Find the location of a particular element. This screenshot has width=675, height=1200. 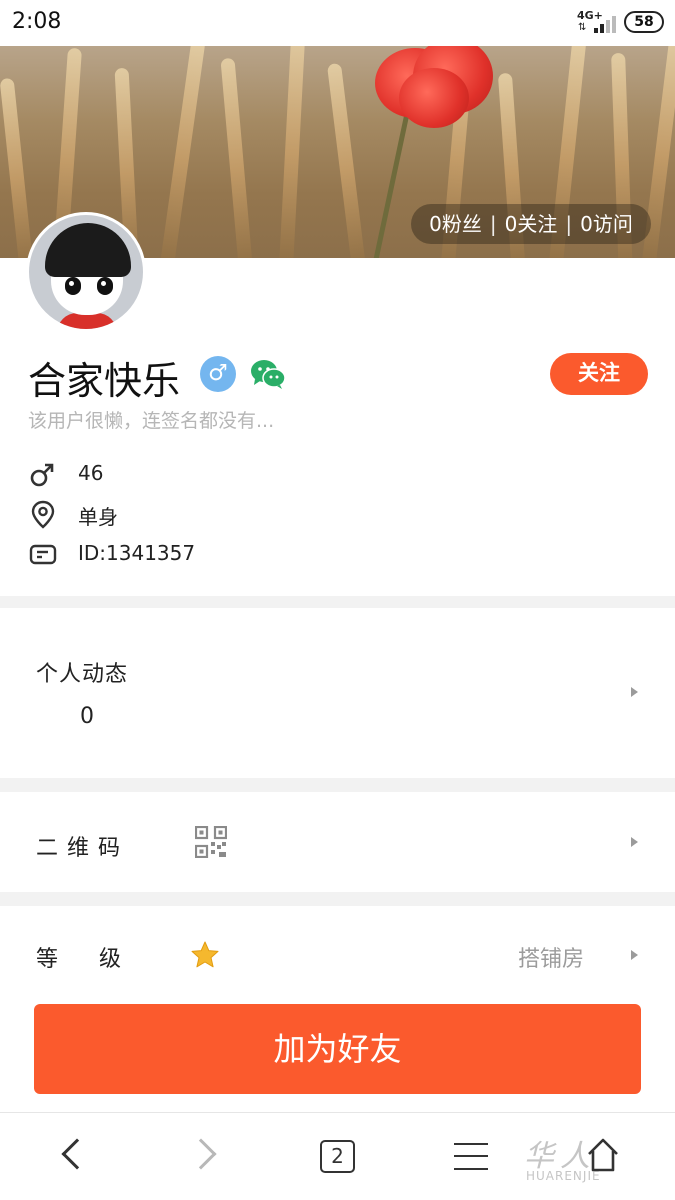

following-count: 0关注 is located at coordinates (531, 224).